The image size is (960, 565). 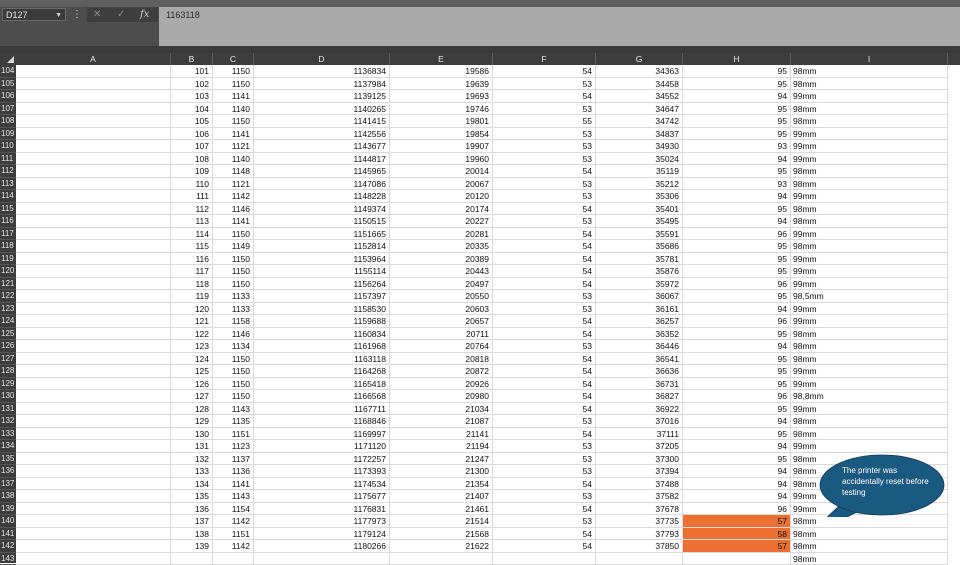 What do you see at coordinates (8, 109) in the screenshot?
I see `row-header: 107` at bounding box center [8, 109].